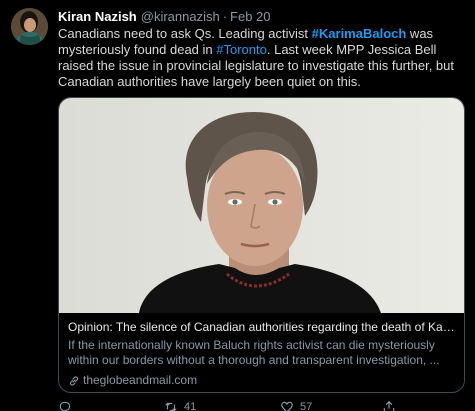  I want to click on reply-button, so click(65, 405).